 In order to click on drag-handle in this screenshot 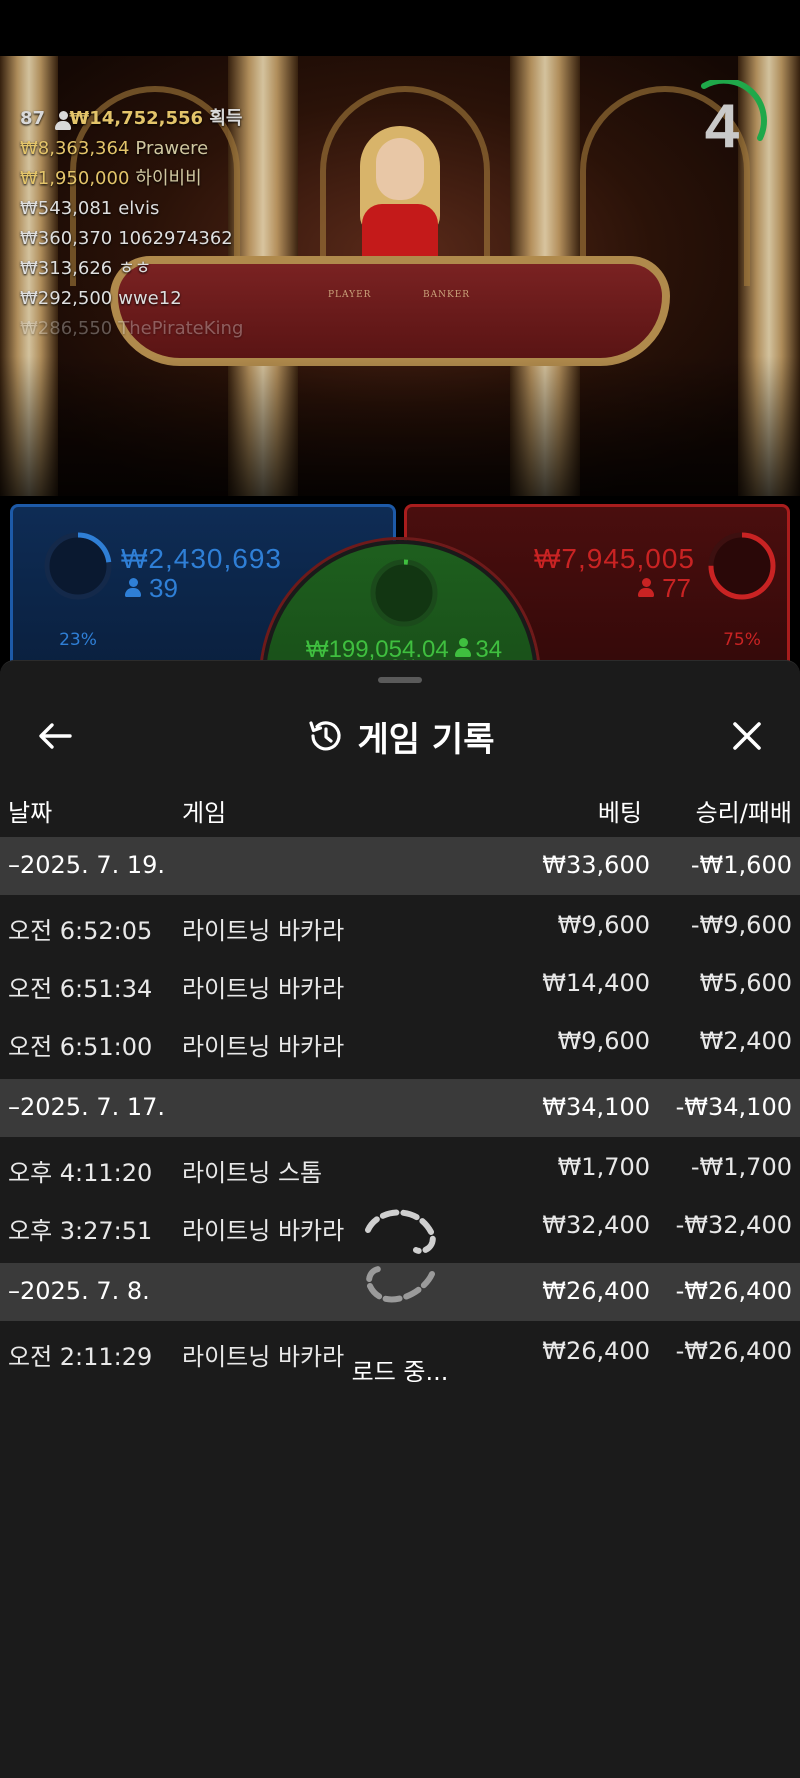, I will do `click(400, 680)`.